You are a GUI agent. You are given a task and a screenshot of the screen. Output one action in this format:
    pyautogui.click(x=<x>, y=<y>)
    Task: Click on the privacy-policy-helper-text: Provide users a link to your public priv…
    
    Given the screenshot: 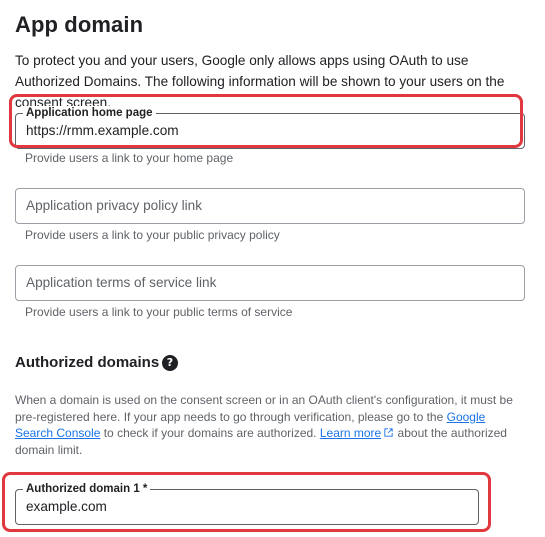 What is the action you would take?
    pyautogui.click(x=152, y=235)
    